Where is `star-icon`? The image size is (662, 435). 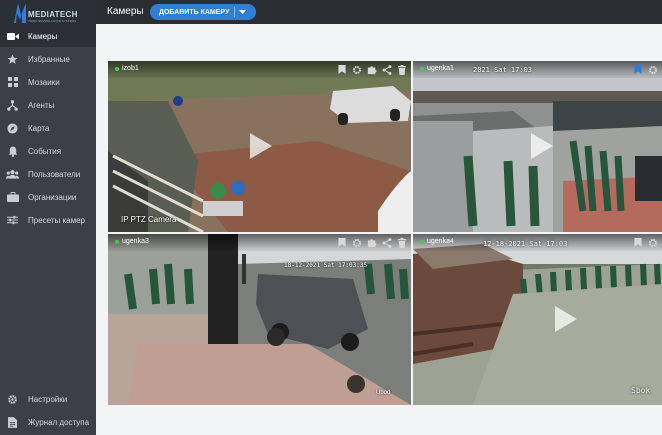 star-icon is located at coordinates (12, 59).